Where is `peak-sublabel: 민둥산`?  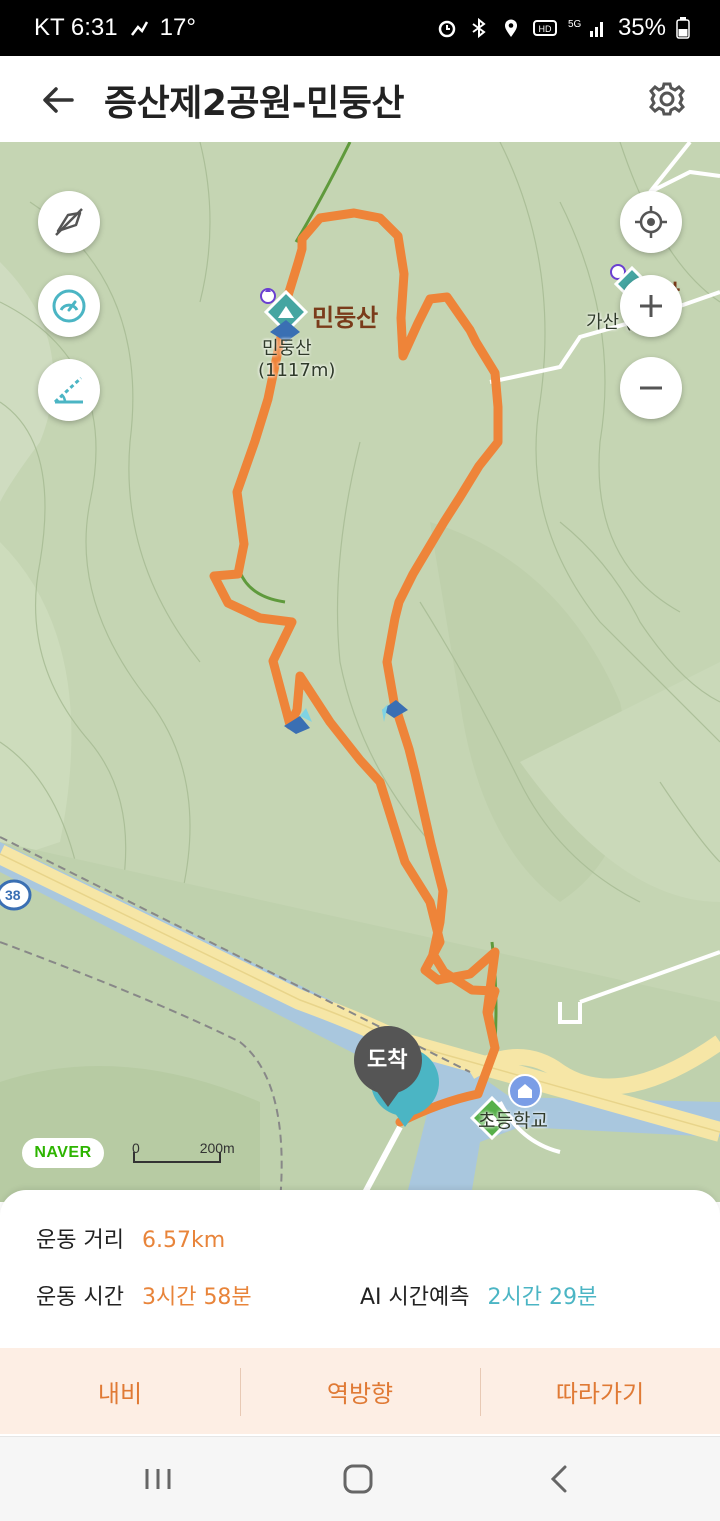 peak-sublabel: 민둥산 is located at coordinates (287, 348).